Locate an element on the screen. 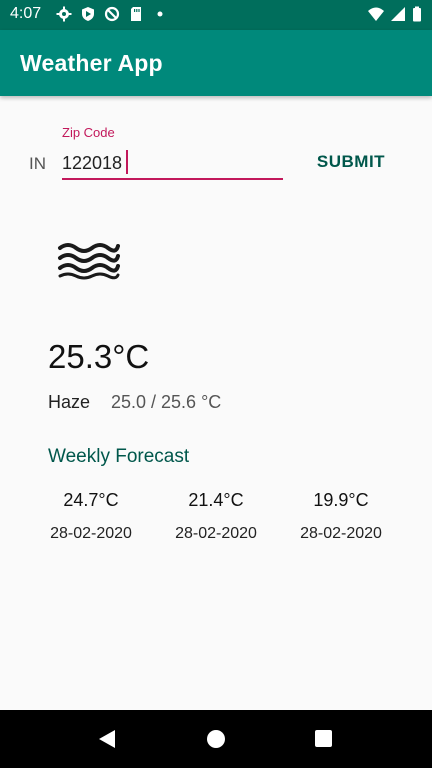  forecast-temperature: 19.9°C is located at coordinates (341, 500).